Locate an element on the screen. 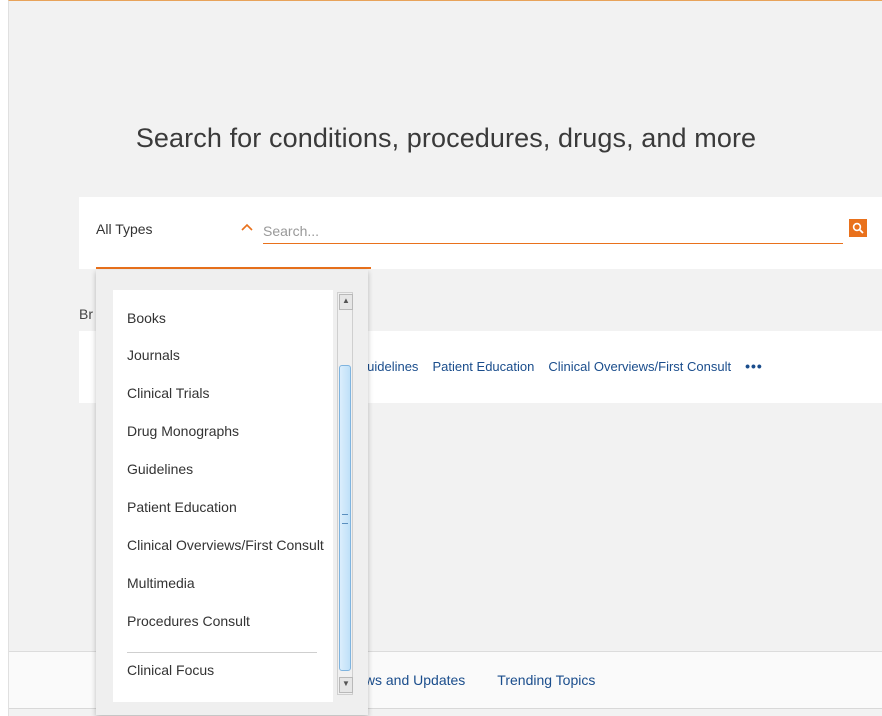 This screenshot has width=882, height=716. dropdown-item-clinical-overviews: Clinical Overviews/First Consult is located at coordinates (225, 545).